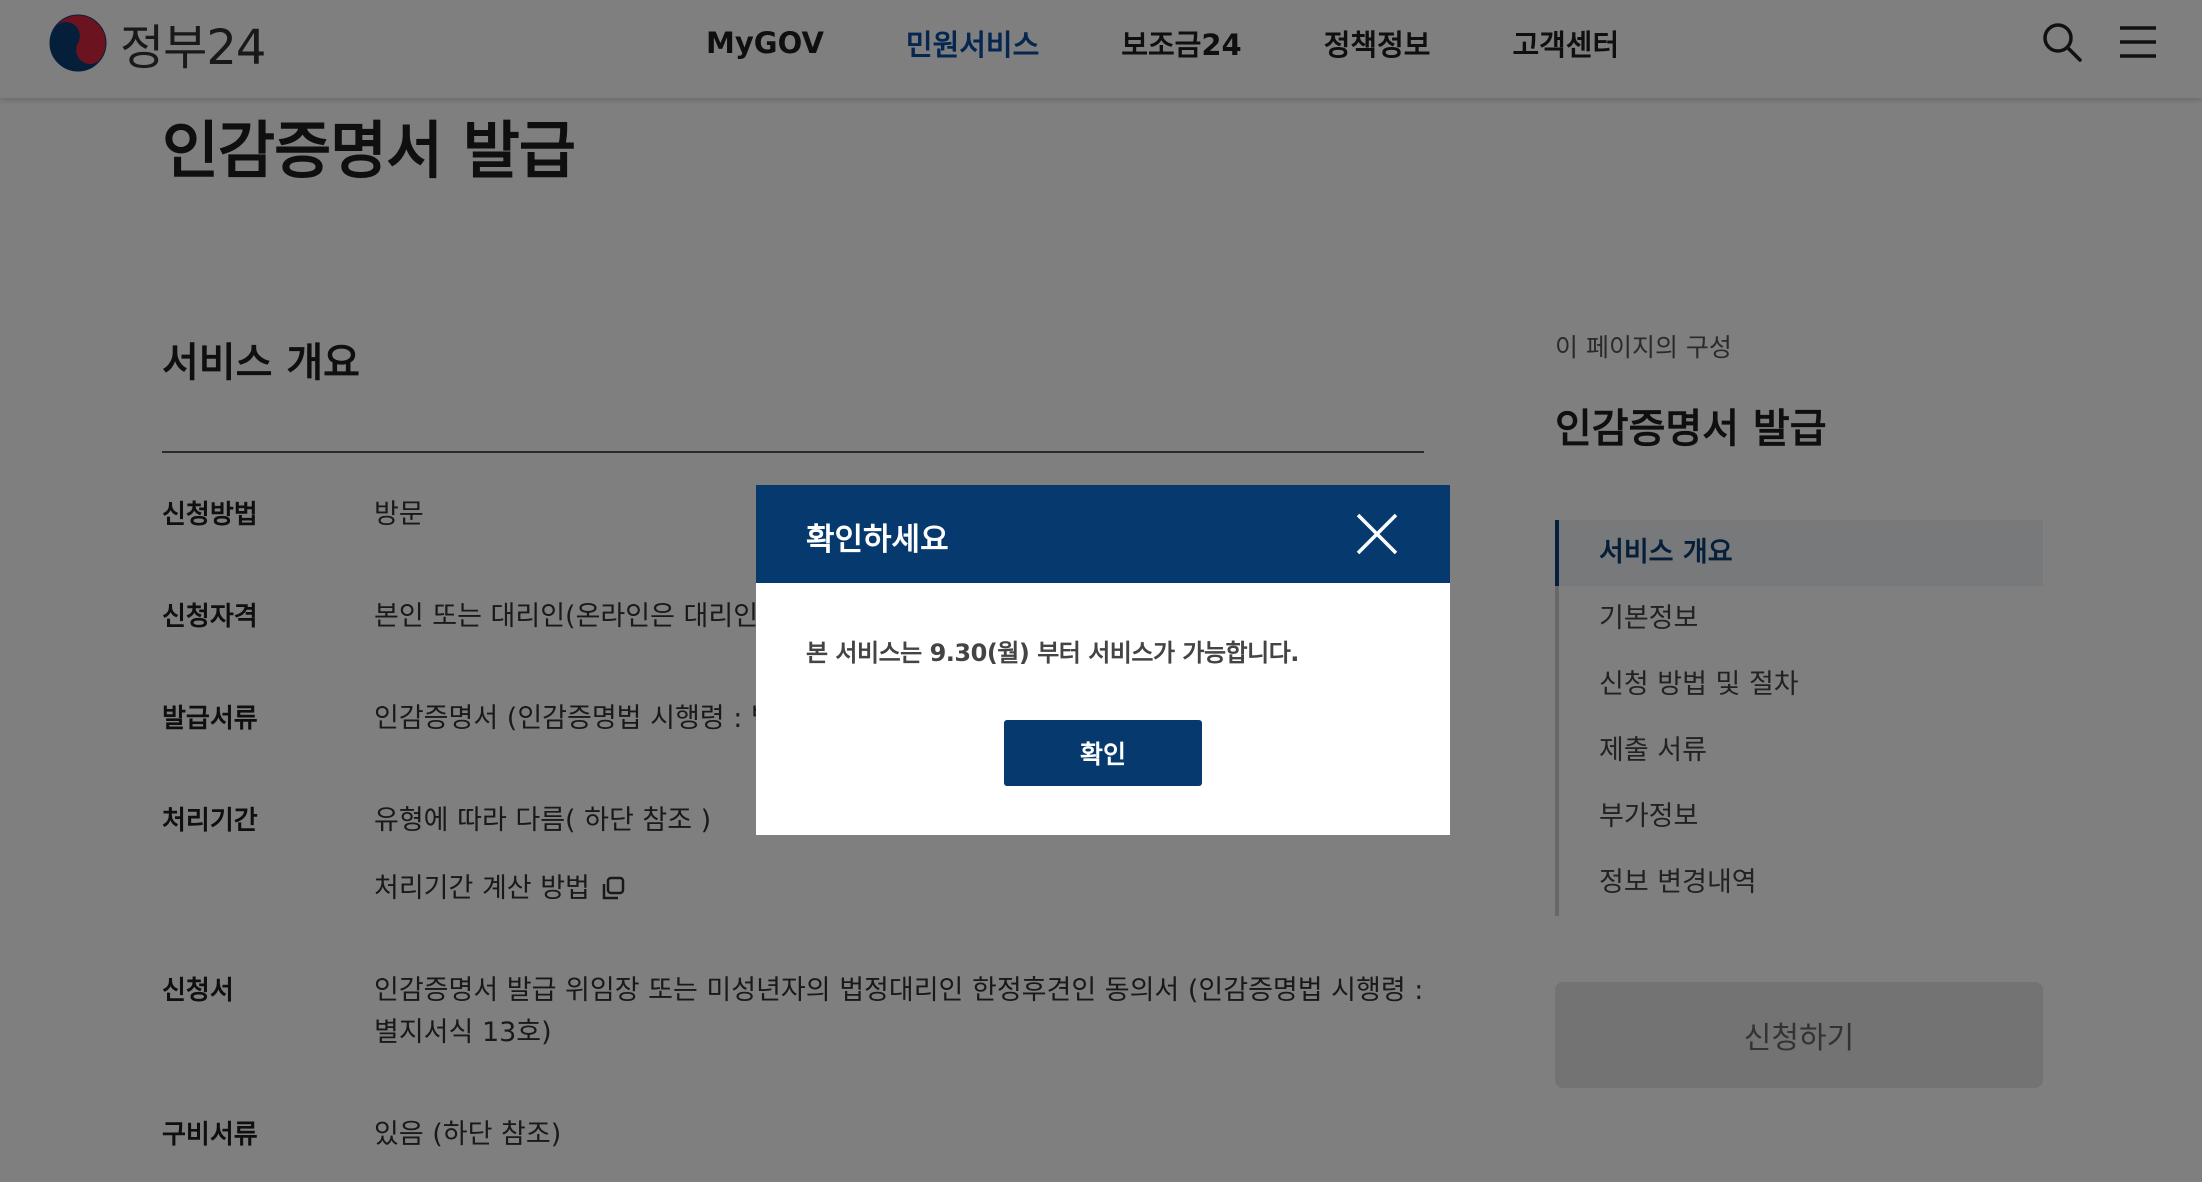 Image resolution: width=2202 pixels, height=1182 pixels. What do you see at coordinates (877, 540) in the screenshot?
I see `dialog-title: 확인하세요` at bounding box center [877, 540].